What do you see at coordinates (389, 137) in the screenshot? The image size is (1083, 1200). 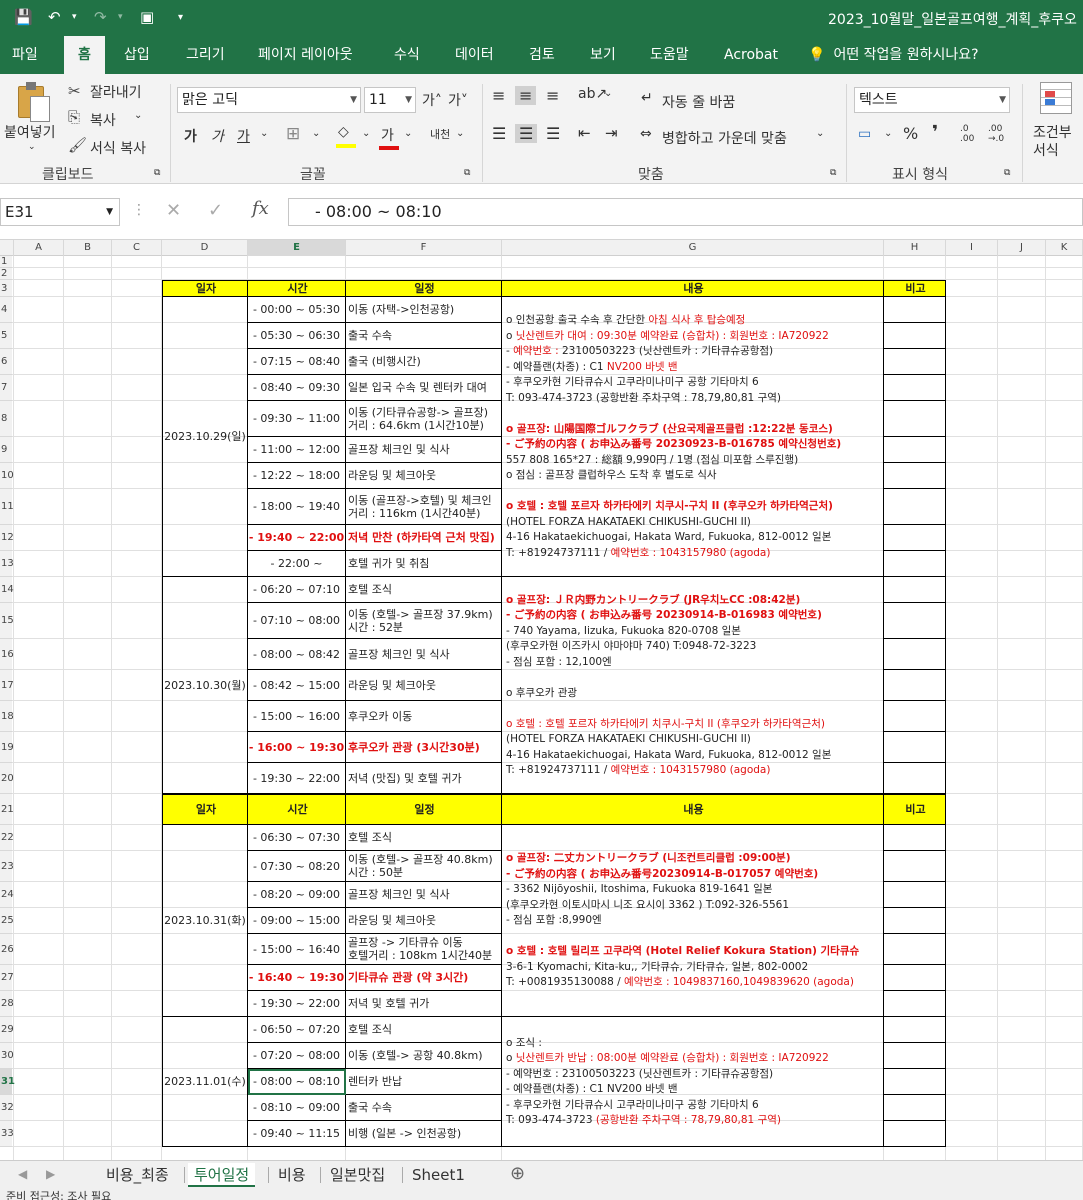 I see `font-color-button: 가` at bounding box center [389, 137].